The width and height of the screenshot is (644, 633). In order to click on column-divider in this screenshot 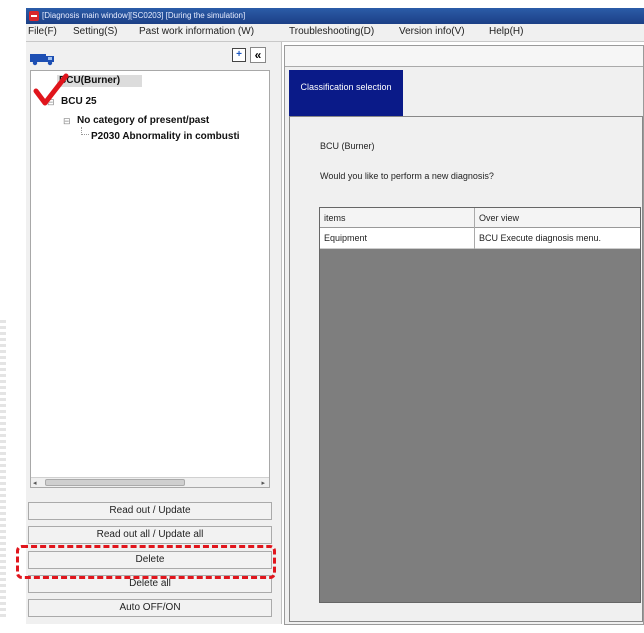, I will do `click(474, 228)`.